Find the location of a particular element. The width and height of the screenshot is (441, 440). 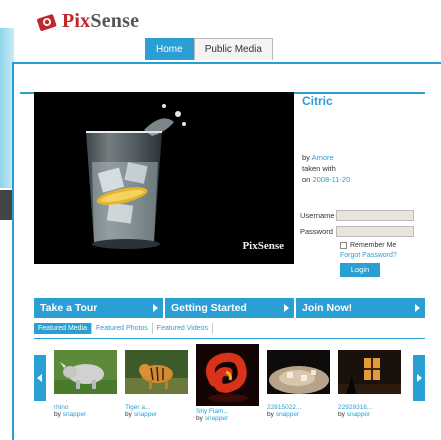

logo-text-rest: Sense is located at coordinates (115, 21).